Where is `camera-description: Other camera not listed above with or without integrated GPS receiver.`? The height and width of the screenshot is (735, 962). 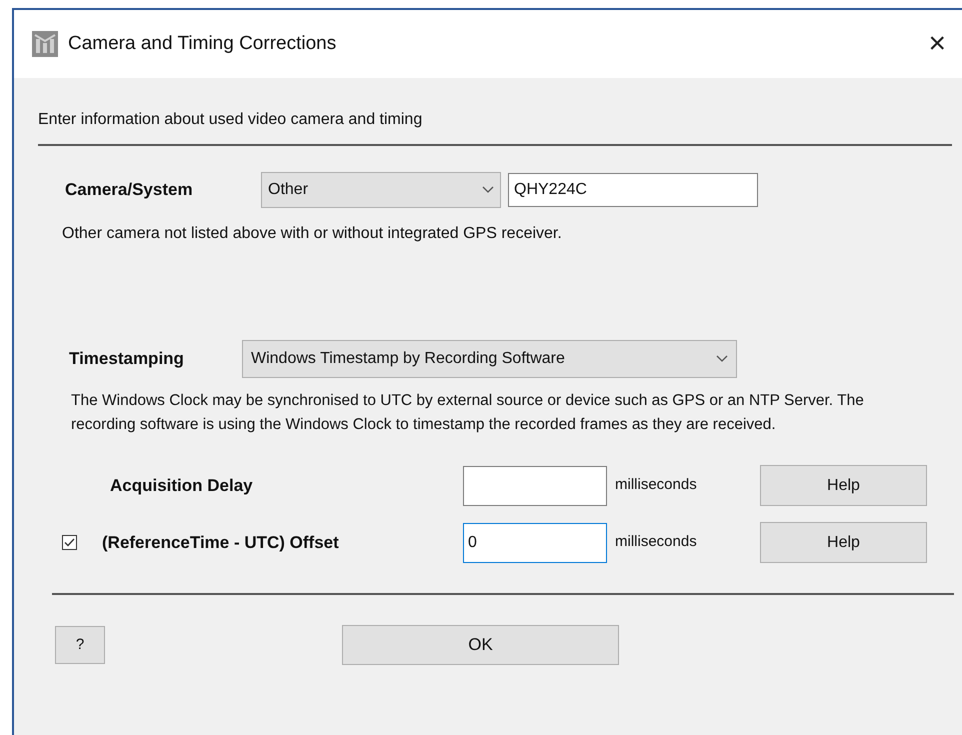
camera-description: Other camera not listed above with or without integrated GPS receiver. is located at coordinates (312, 234).